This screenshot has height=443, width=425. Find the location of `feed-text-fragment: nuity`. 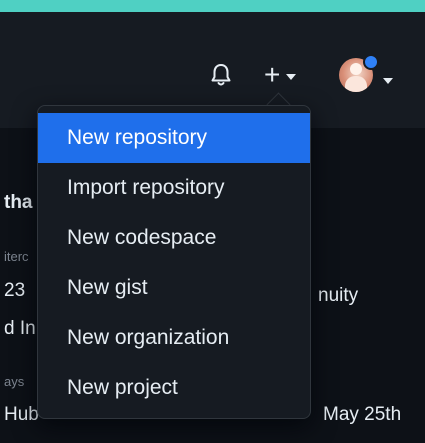

feed-text-fragment: nuity is located at coordinates (338, 295).